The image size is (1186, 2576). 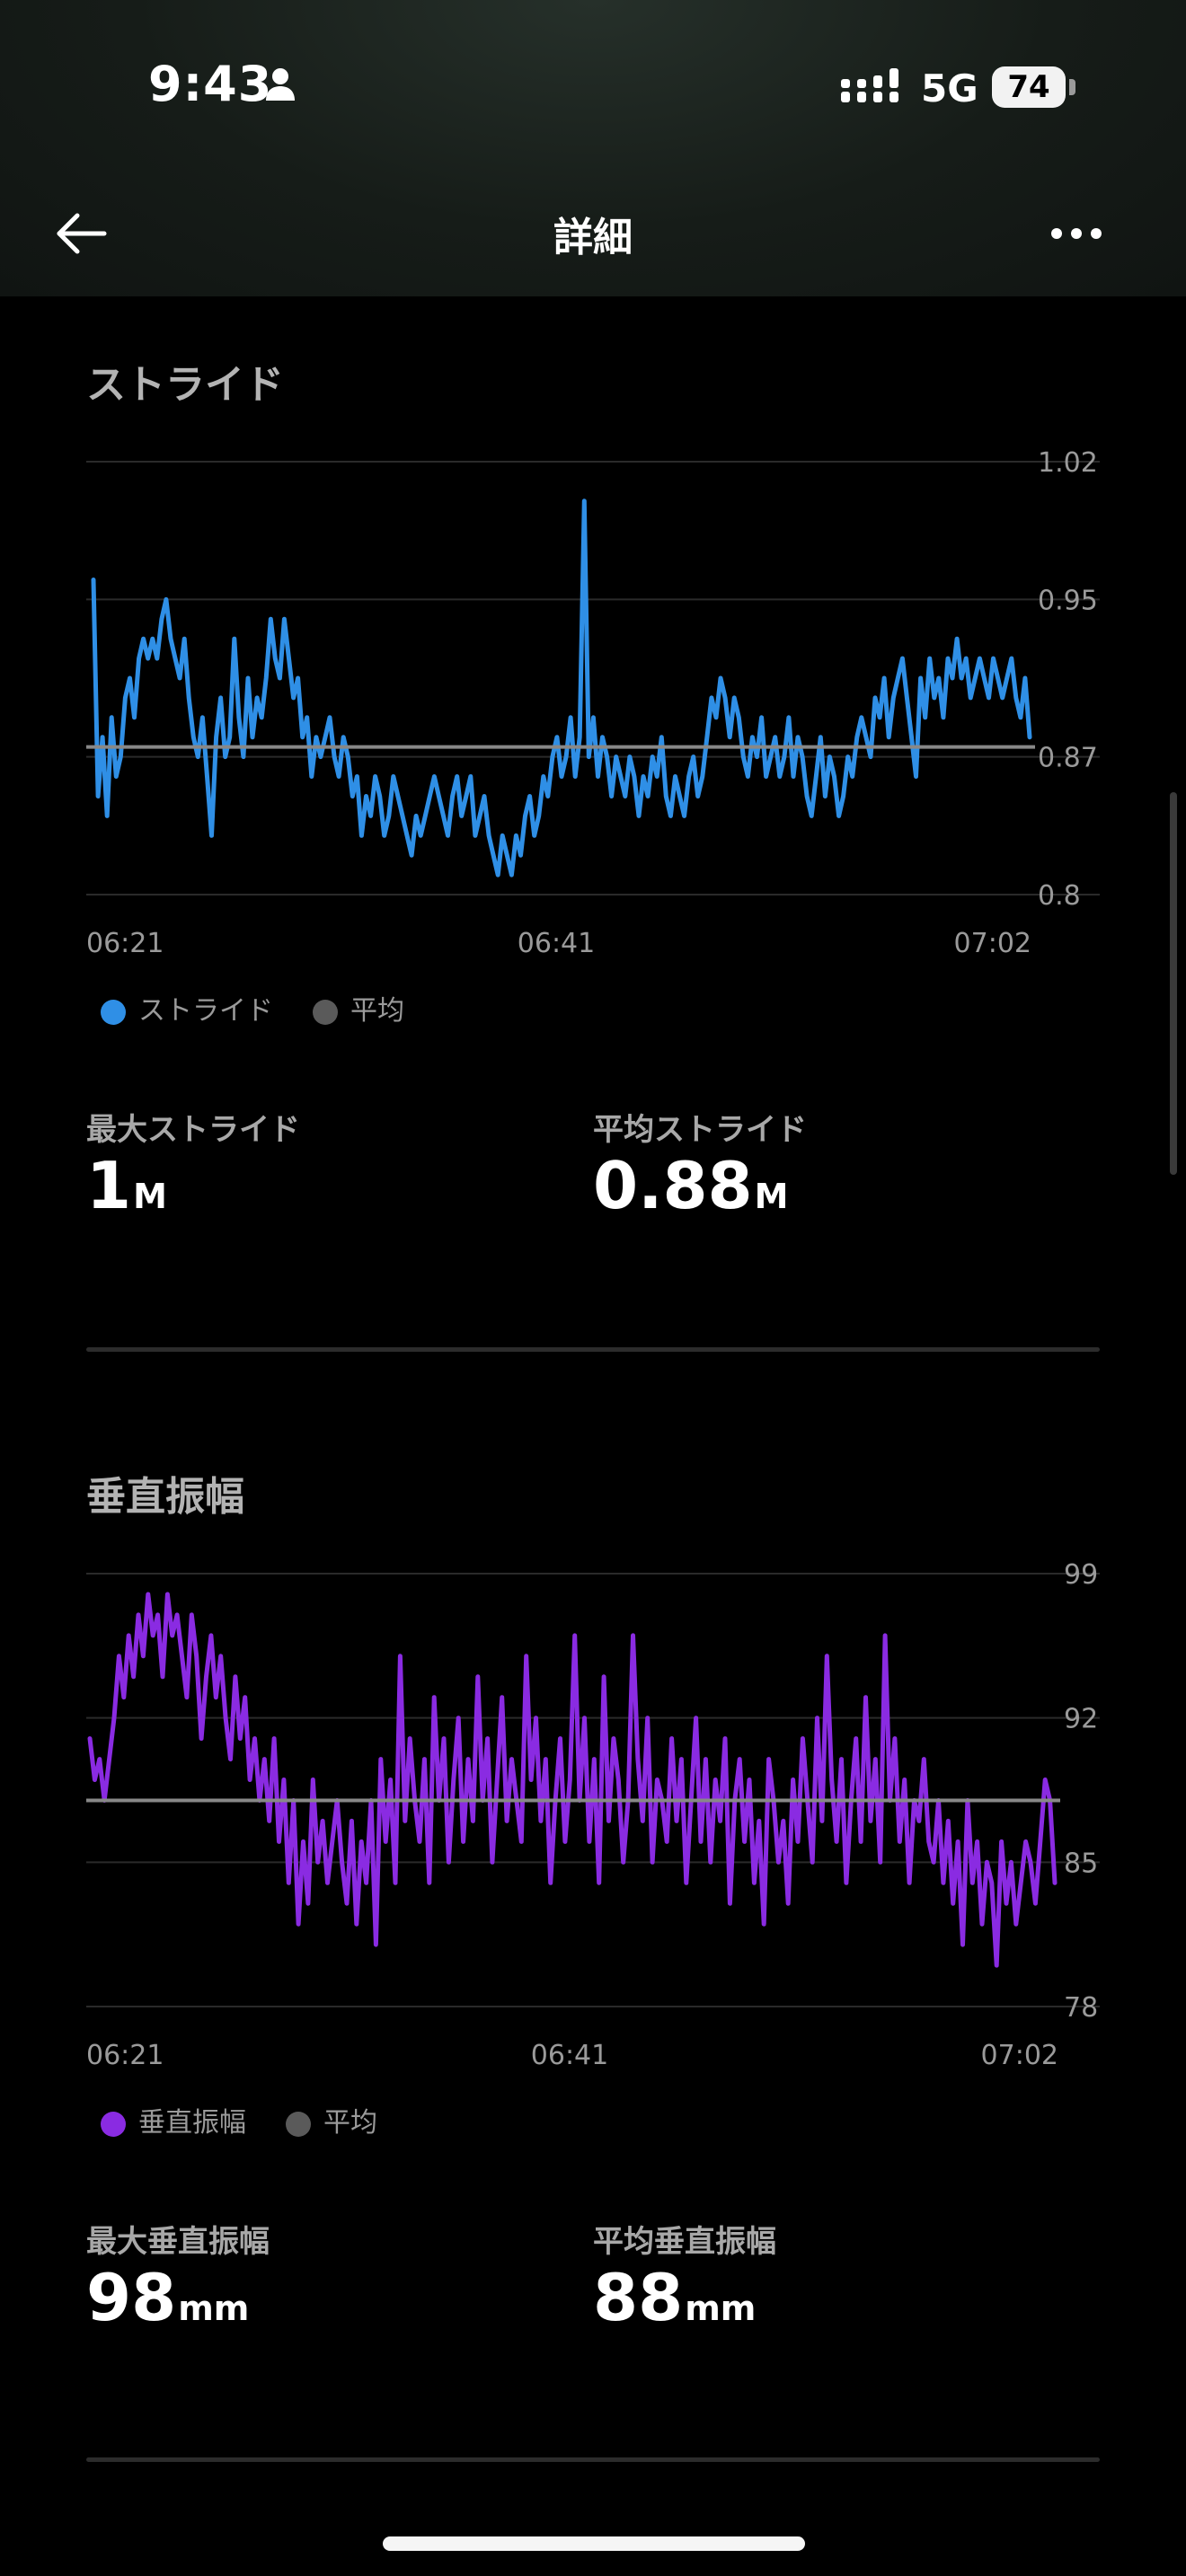 I want to click on y-tick-label: 85, so click(x=1081, y=1863).